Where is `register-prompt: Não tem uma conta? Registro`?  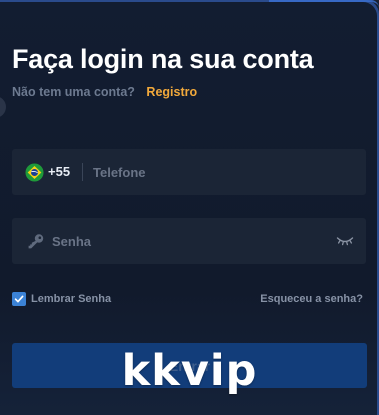 register-prompt: Não tem uma conta? Registro is located at coordinates (104, 92).